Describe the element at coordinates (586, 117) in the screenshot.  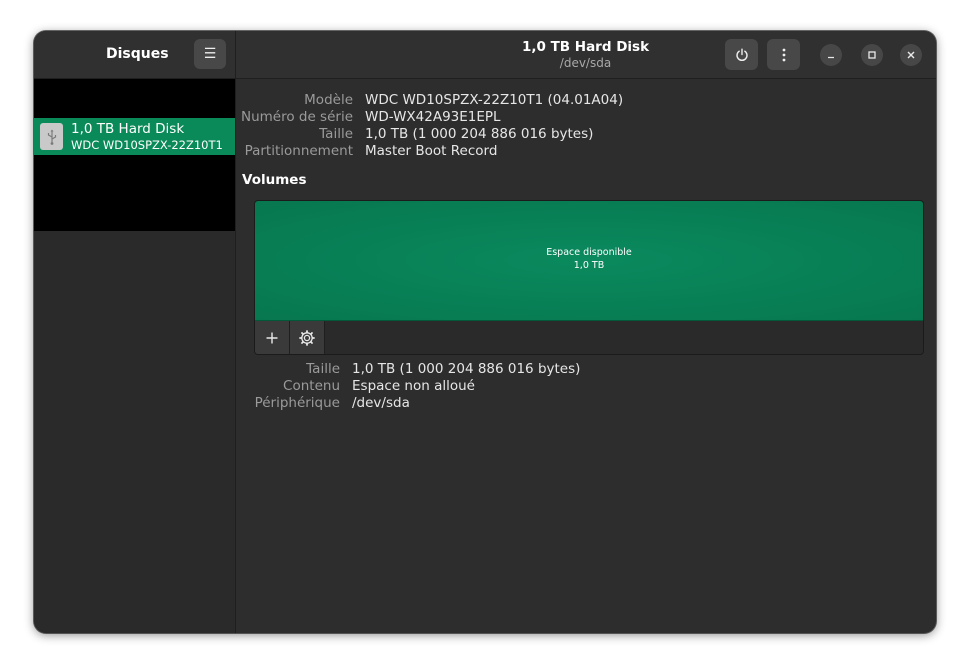
I see `info-row-serial: Numéro de série WD-WX42A93E1EPL` at that location.